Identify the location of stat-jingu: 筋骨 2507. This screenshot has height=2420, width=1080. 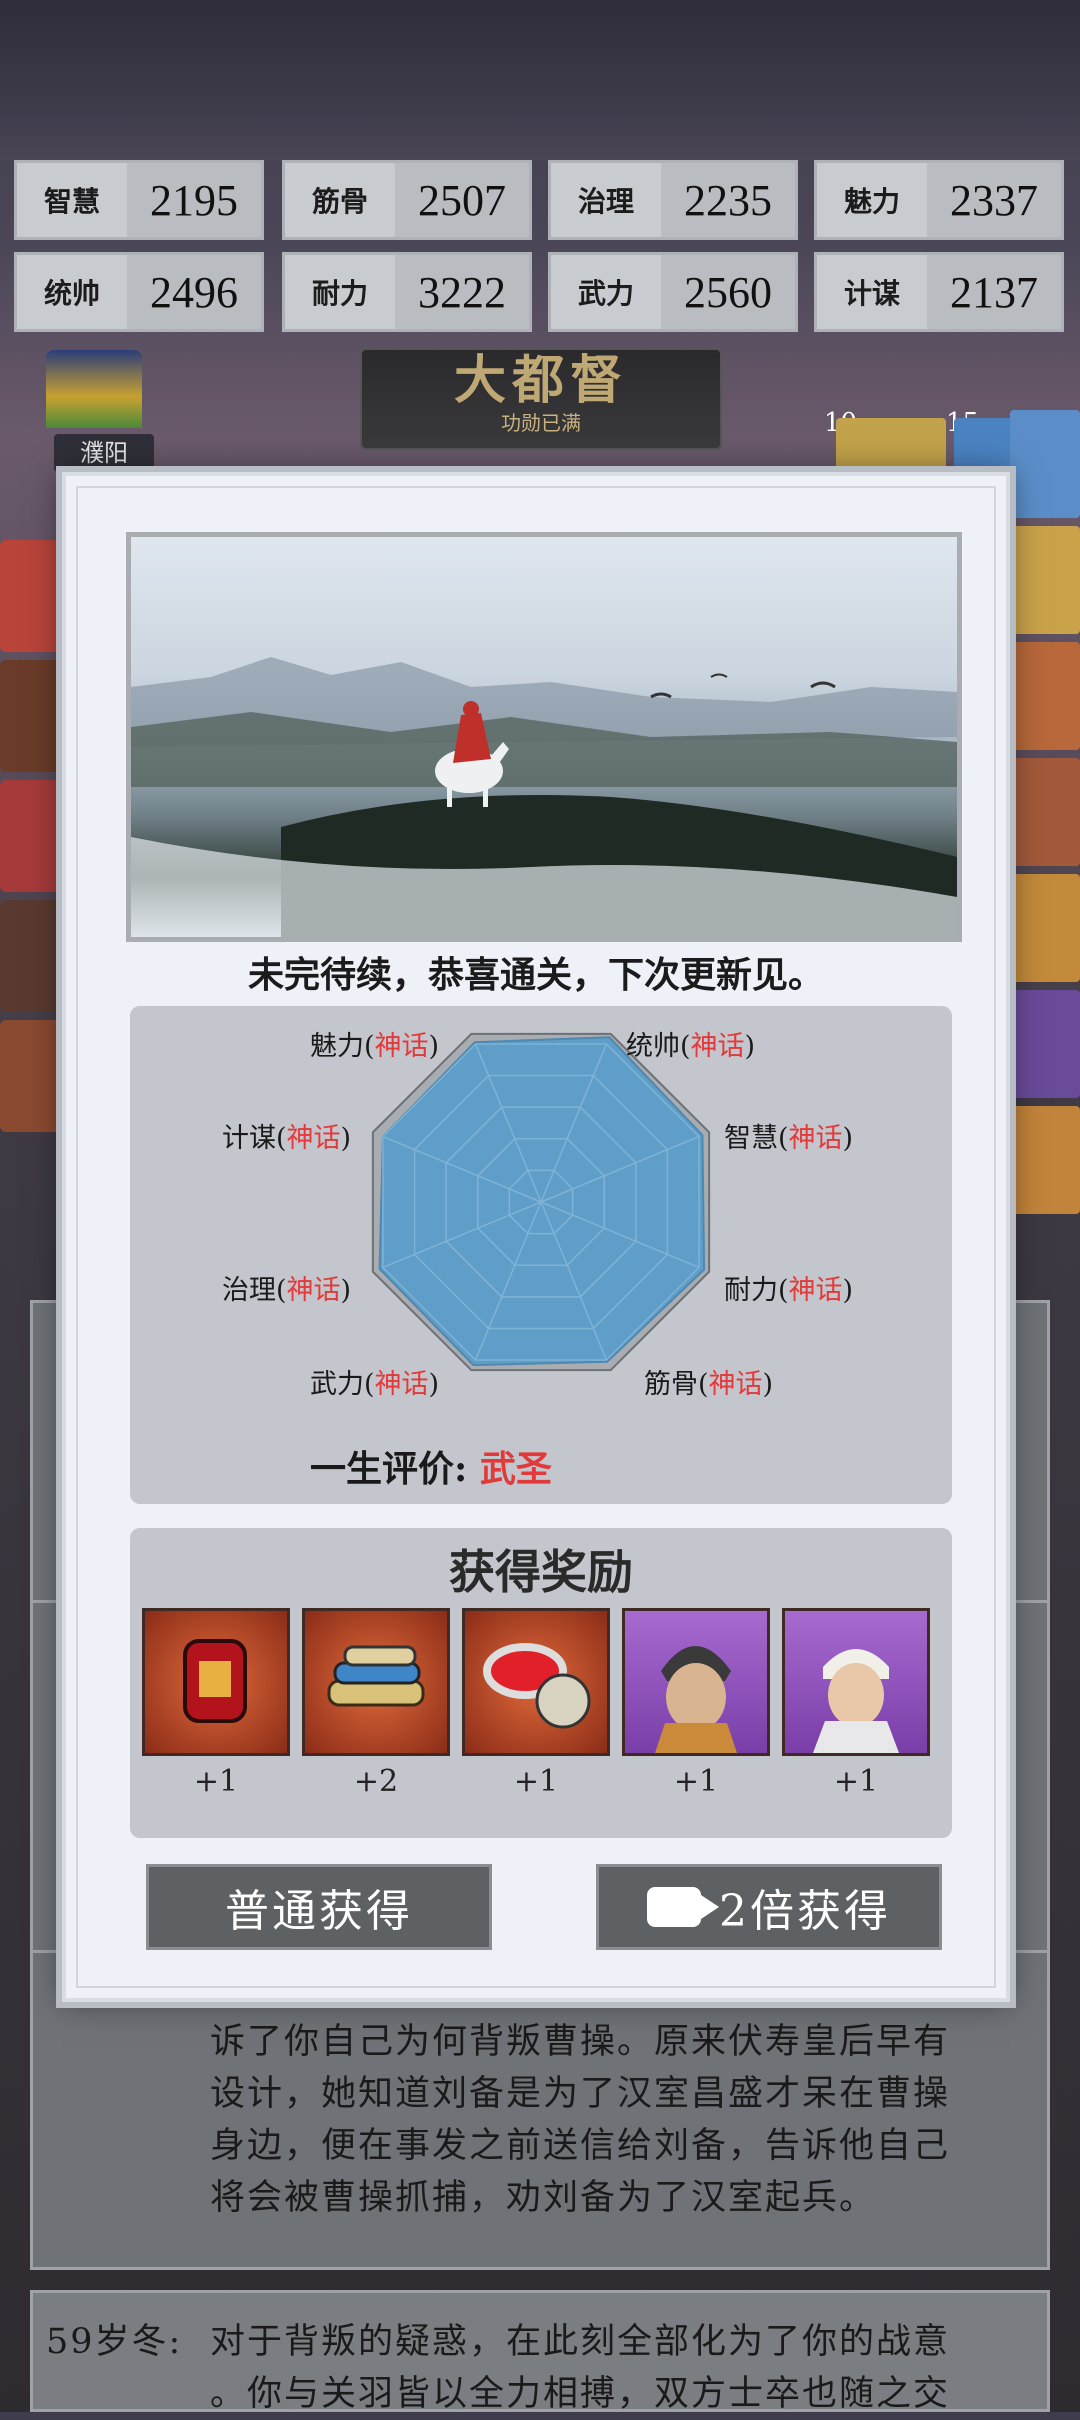
(407, 200).